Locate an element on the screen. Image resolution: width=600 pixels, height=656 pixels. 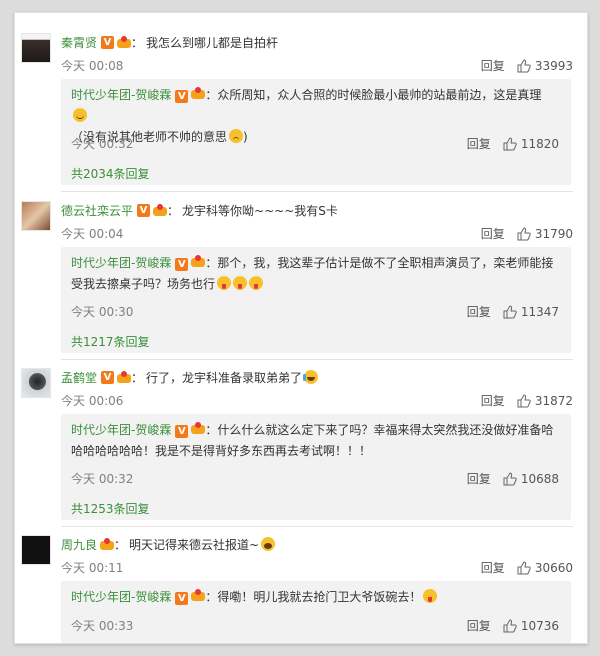
like-button: 10736 is located at coordinates (531, 626).